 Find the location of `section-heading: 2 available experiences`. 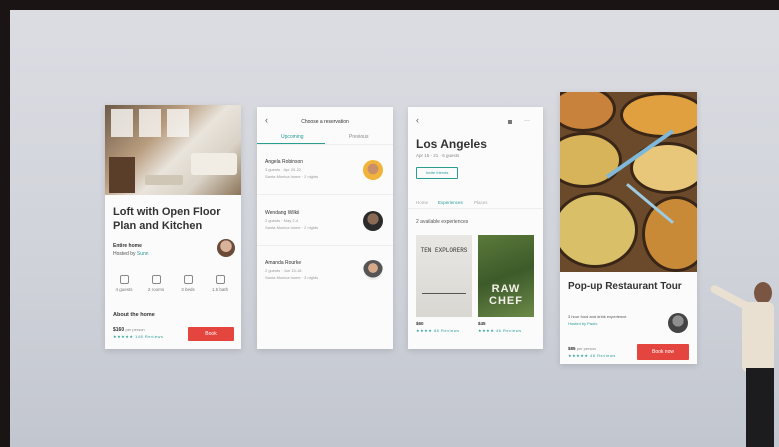

section-heading: 2 available experiences is located at coordinates (442, 222).